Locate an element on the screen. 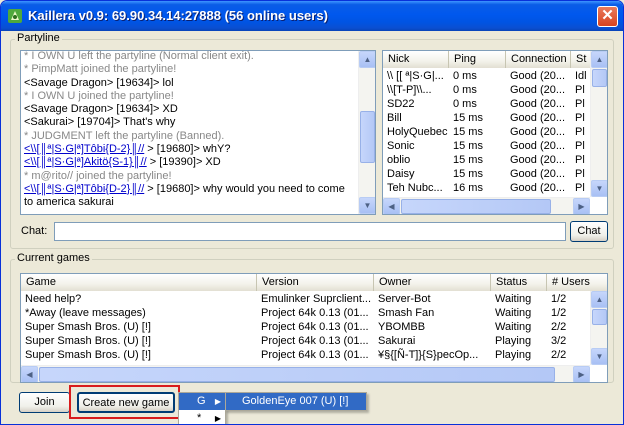 This screenshot has width=624, height=425. chat-message: * JUDGMENT left the partyline (Banned). is located at coordinates (124, 135).